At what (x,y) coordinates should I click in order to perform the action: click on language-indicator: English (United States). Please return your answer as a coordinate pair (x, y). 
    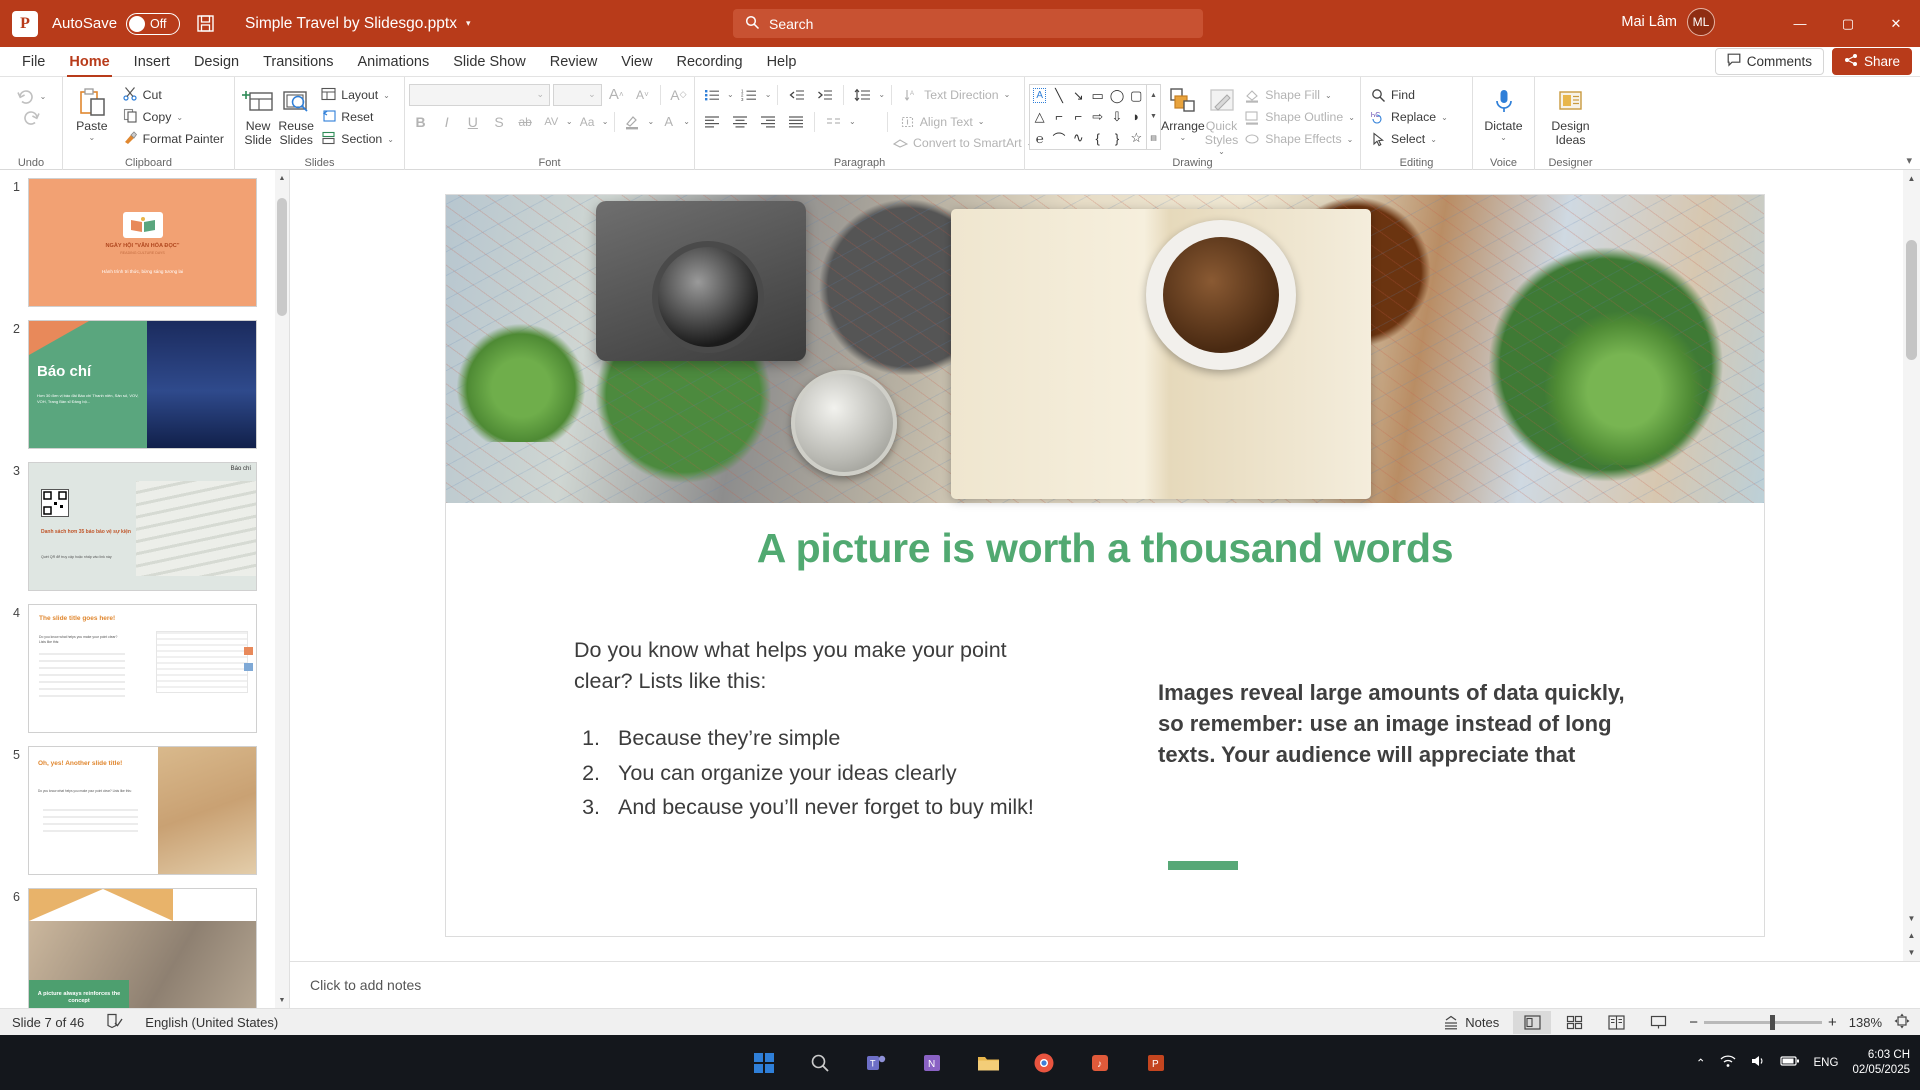
    Looking at the image, I should click on (211, 1022).